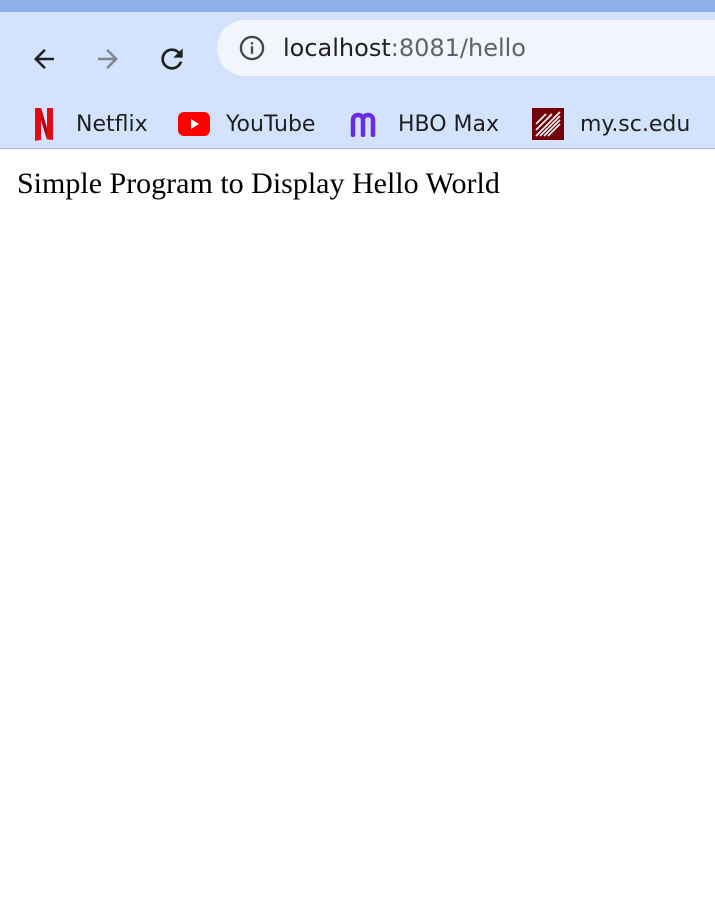 Image resolution: width=715 pixels, height=901 pixels. I want to click on arrow-left-icon, so click(44, 59).